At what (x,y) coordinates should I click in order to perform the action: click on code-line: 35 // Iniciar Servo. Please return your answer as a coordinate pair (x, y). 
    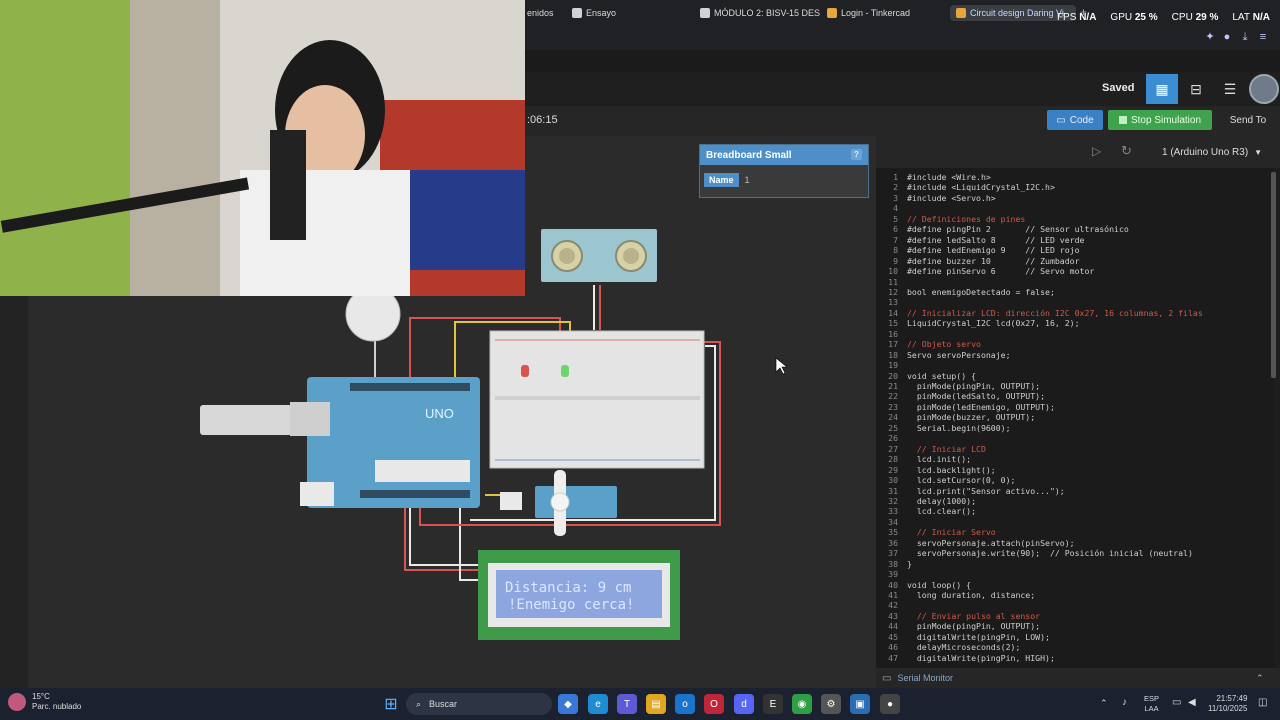
    Looking at the image, I should click on (1075, 532).